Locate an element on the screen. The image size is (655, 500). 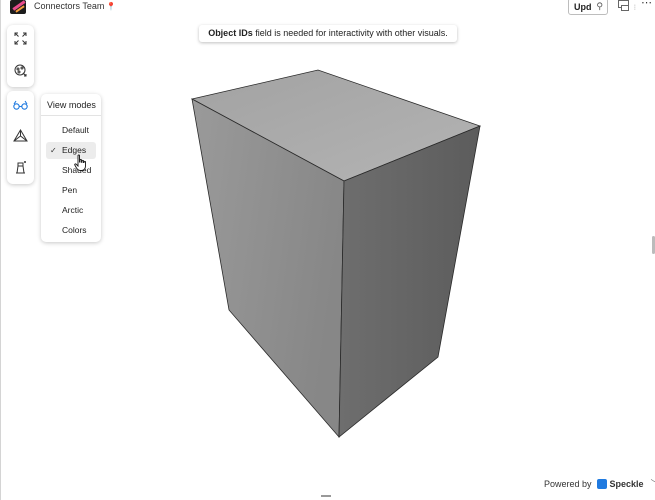
view-mode-pen: Pen is located at coordinates (71, 190).